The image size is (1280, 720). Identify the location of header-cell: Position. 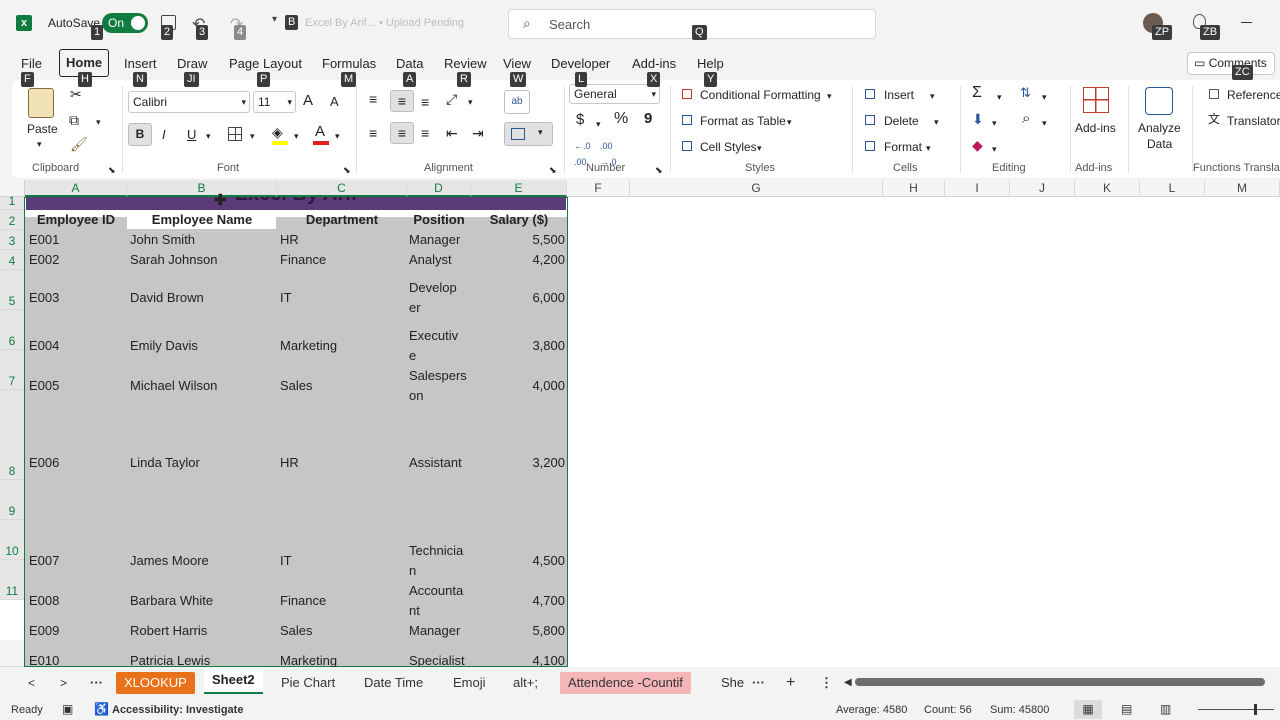
(439, 220).